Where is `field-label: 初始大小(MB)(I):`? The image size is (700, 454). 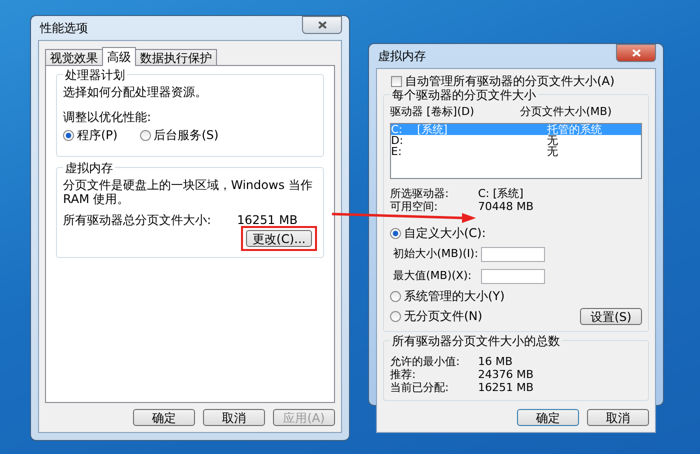 field-label: 初始大小(MB)(I): is located at coordinates (436, 254).